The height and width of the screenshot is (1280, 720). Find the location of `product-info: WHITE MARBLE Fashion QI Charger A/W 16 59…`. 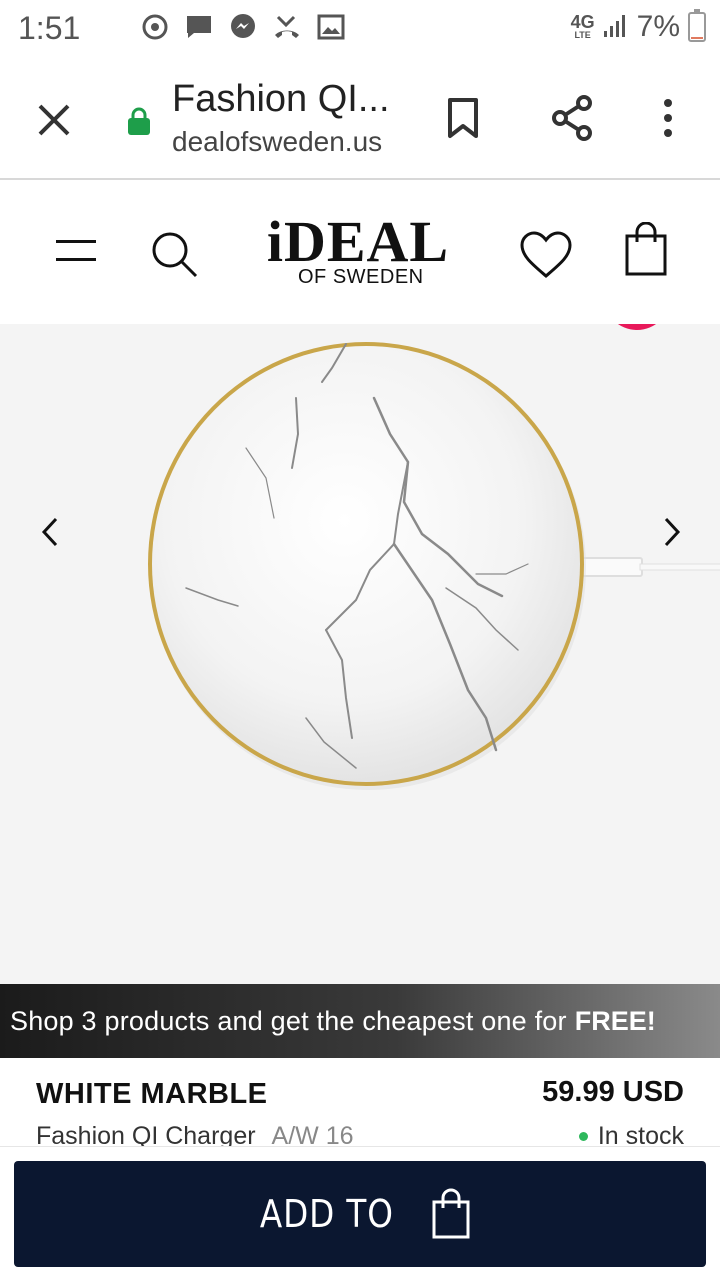

product-info: WHITE MARBLE Fashion QI Charger A/W 16 59… is located at coordinates (360, 1102).